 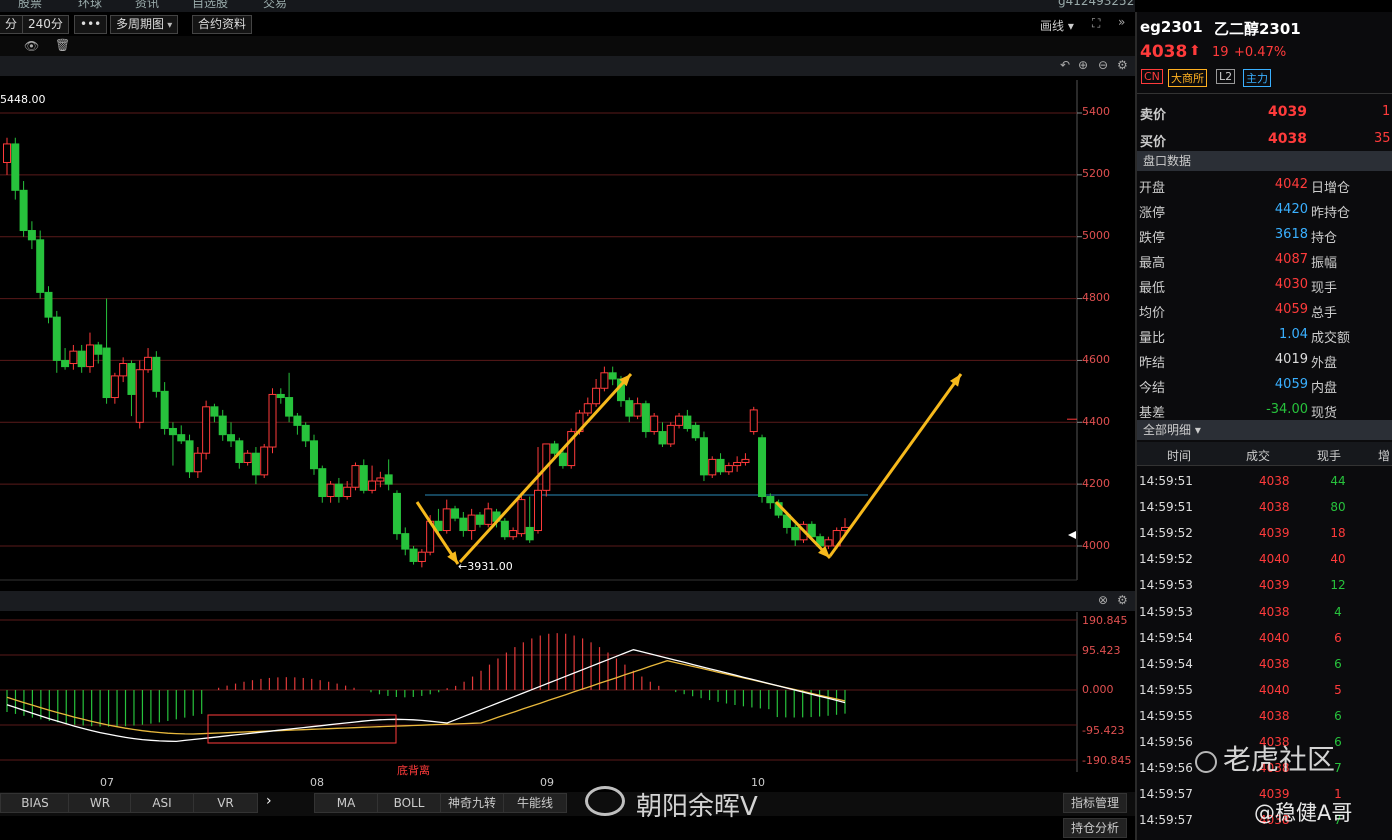 I want to click on menu-item: 股票, so click(x=30, y=5).